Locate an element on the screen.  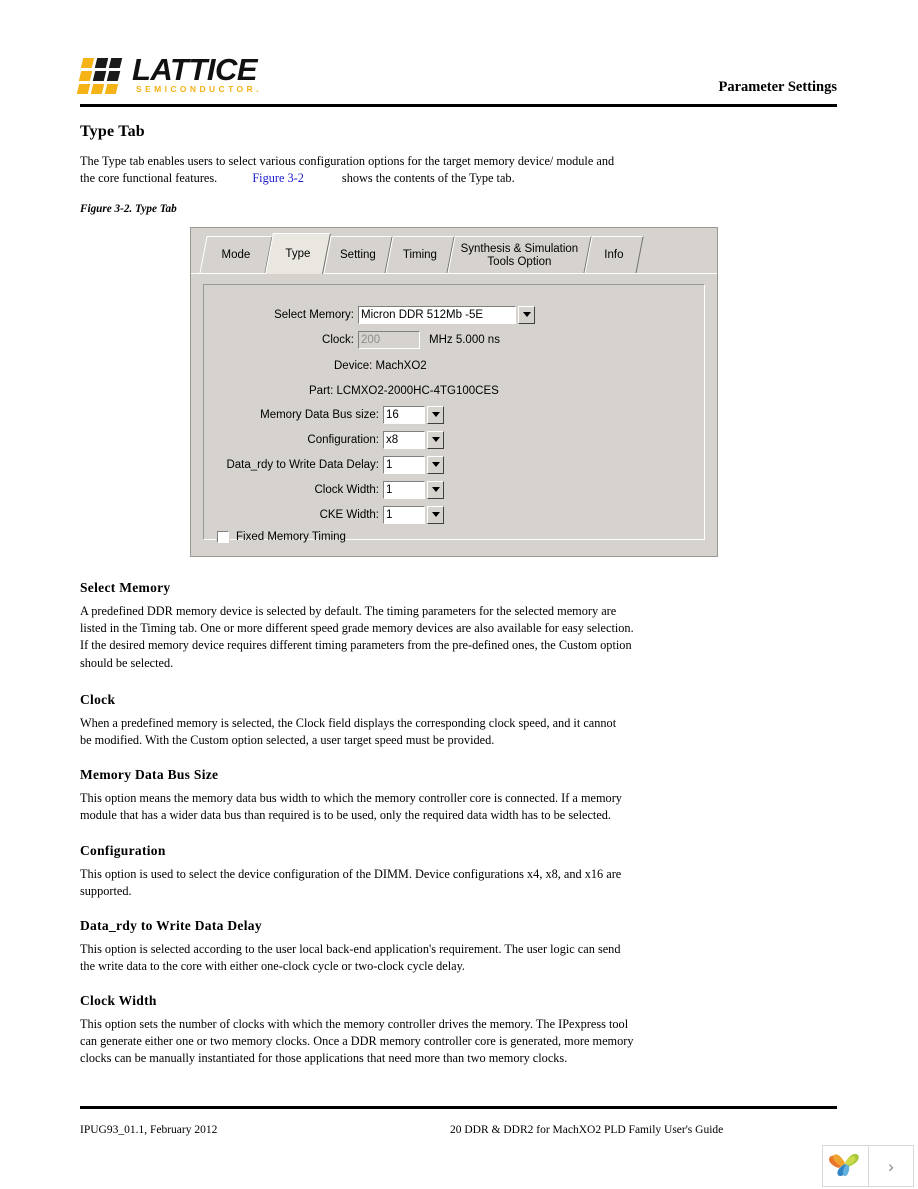
lattice-wordmark: LATTICE is located at coordinates (195, 69).